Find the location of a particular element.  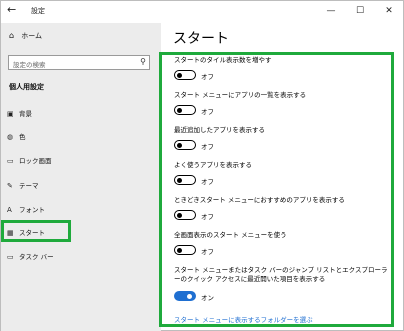

window-title: 設定 is located at coordinates (38, 11).